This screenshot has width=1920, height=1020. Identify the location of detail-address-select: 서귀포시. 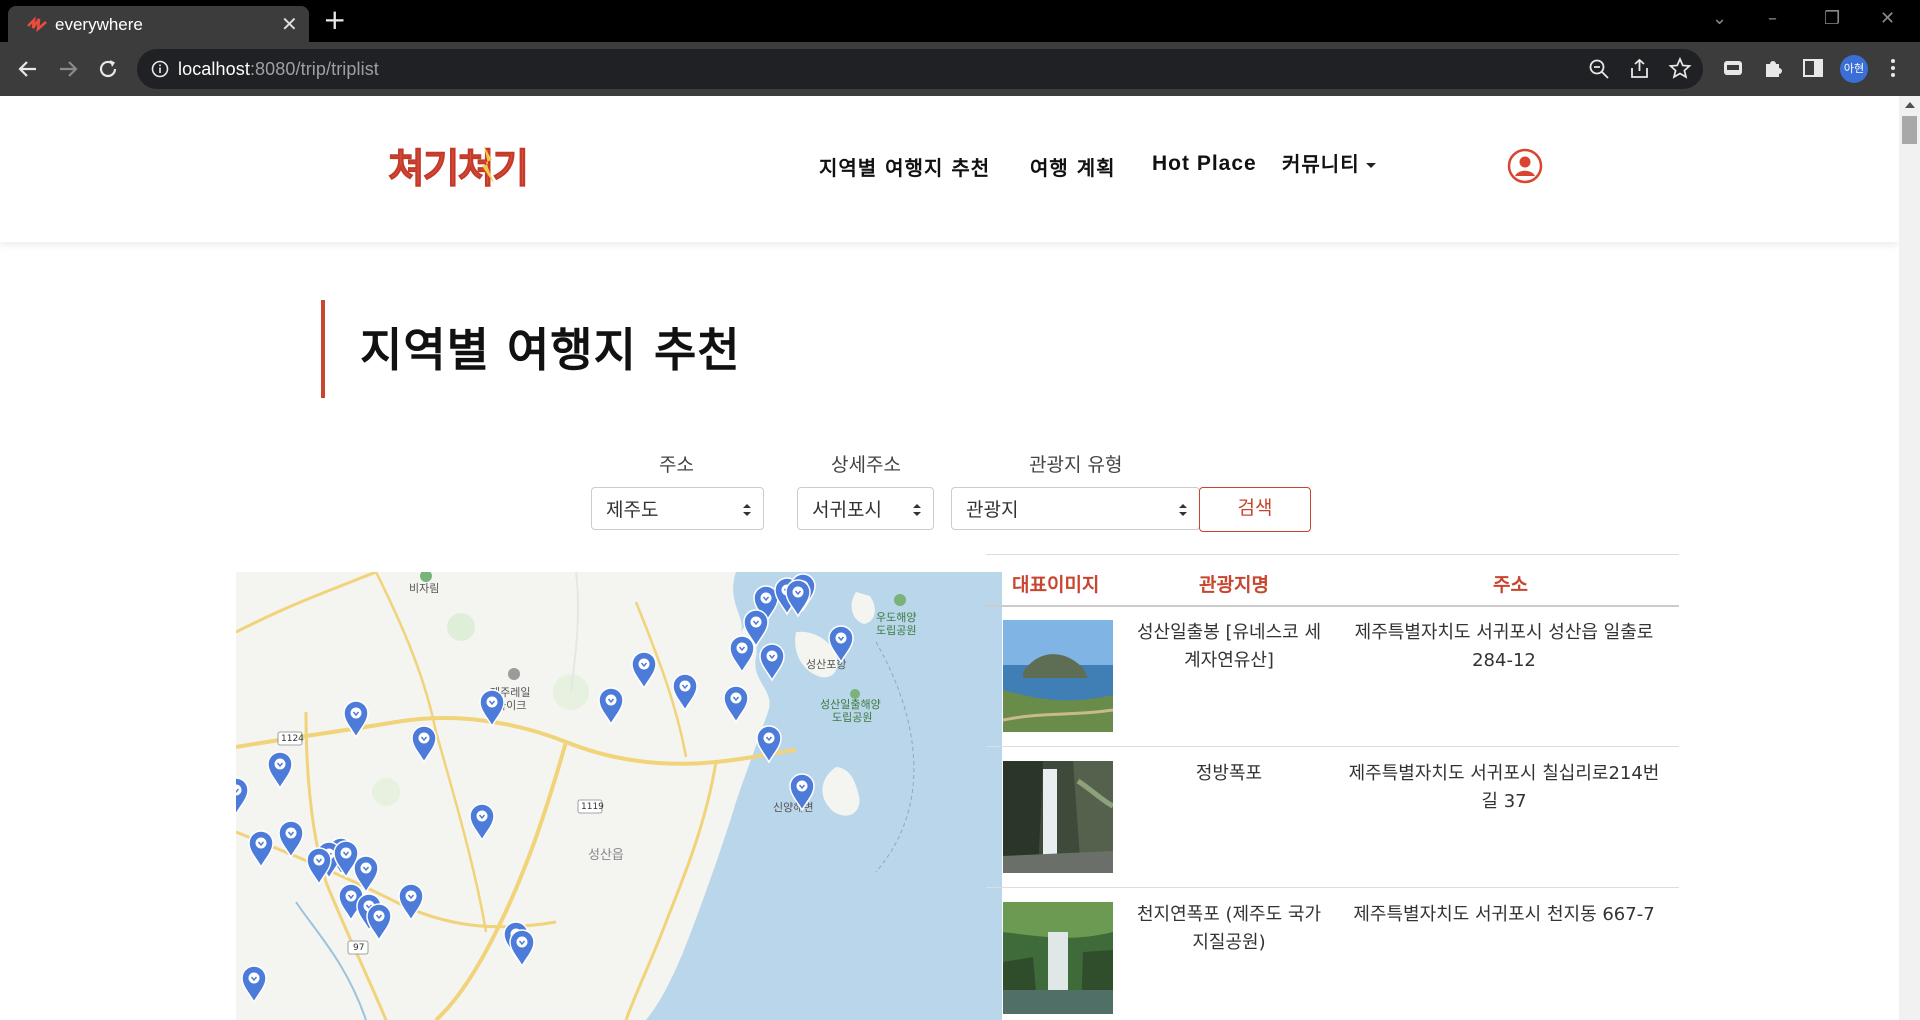
(865, 508).